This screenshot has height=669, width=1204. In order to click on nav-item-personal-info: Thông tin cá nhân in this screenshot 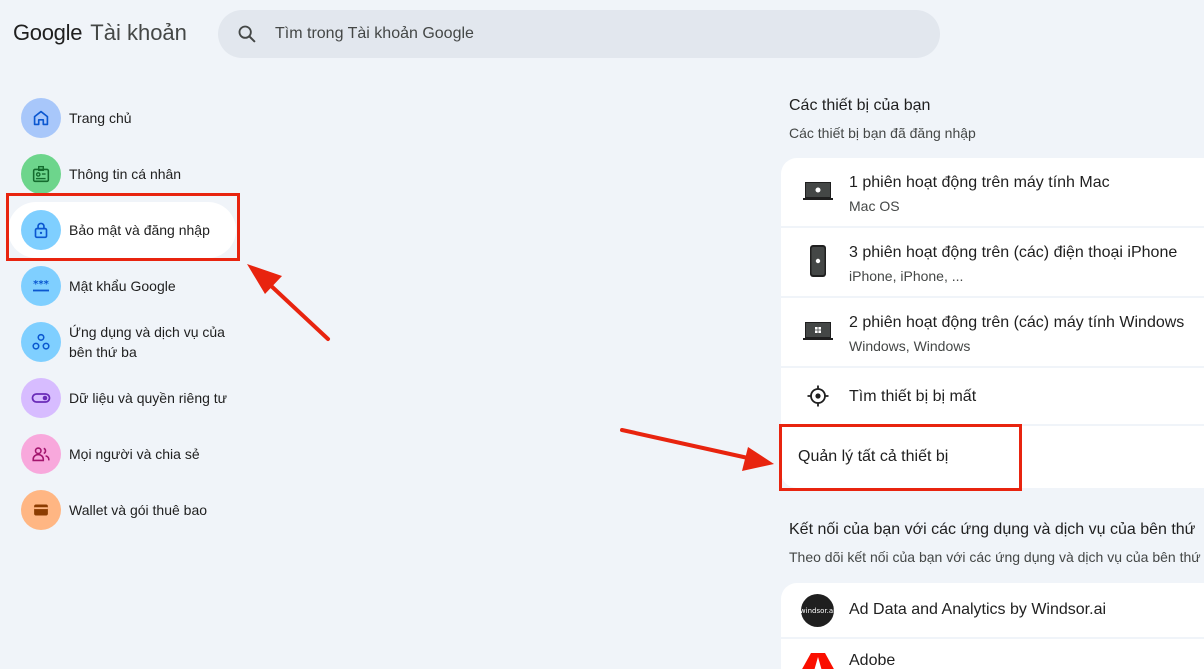, I will do `click(120, 174)`.